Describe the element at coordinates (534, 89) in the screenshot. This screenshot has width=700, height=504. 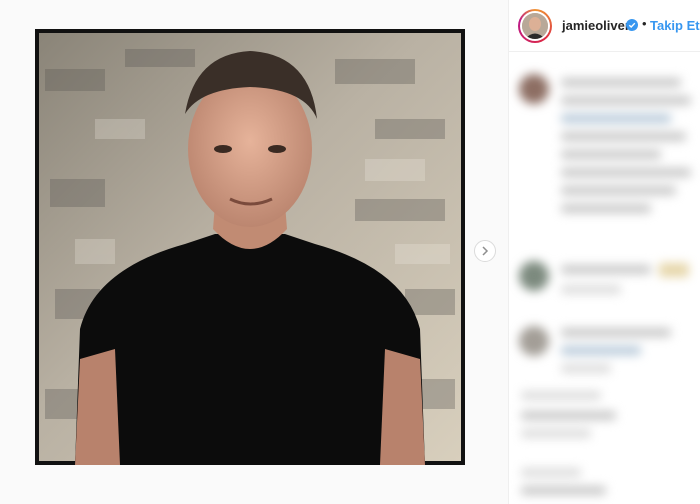
I see `caption-avatar` at that location.